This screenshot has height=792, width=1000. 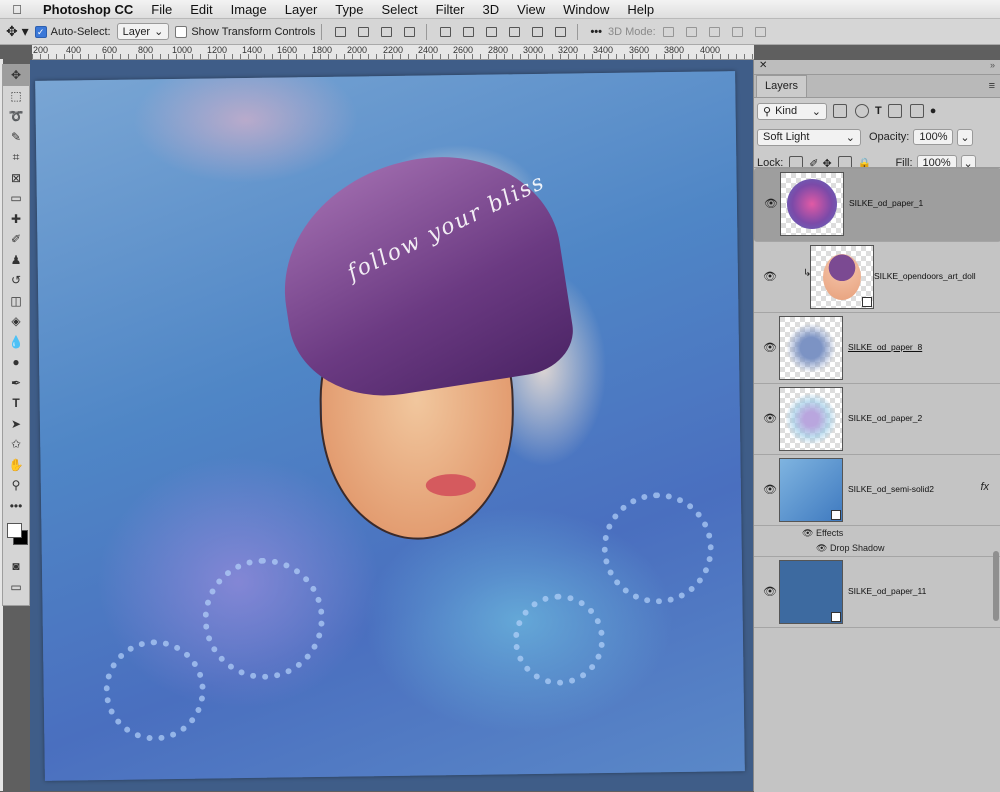 I want to click on menu-file: File, so click(x=161, y=9).